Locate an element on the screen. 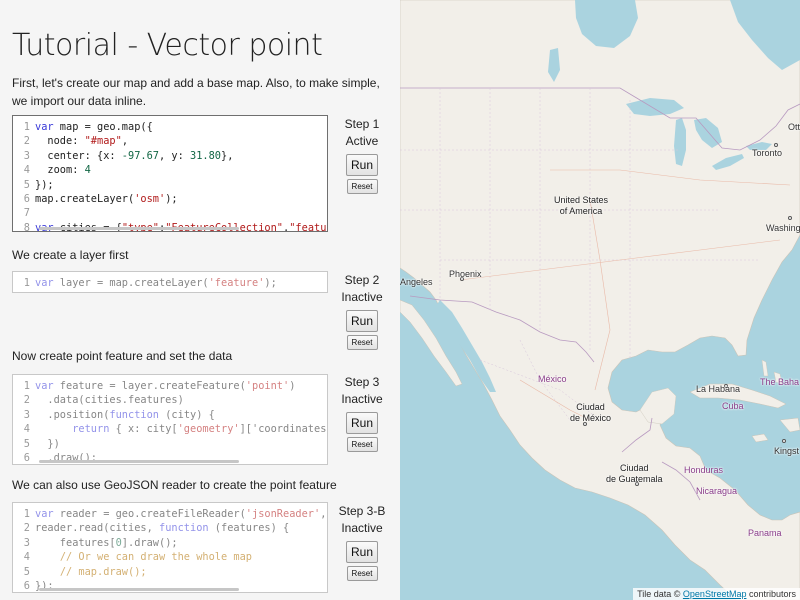 Image resolution: width=800 pixels, height=600 pixels. step1-reset-button: Reset is located at coordinates (362, 186).